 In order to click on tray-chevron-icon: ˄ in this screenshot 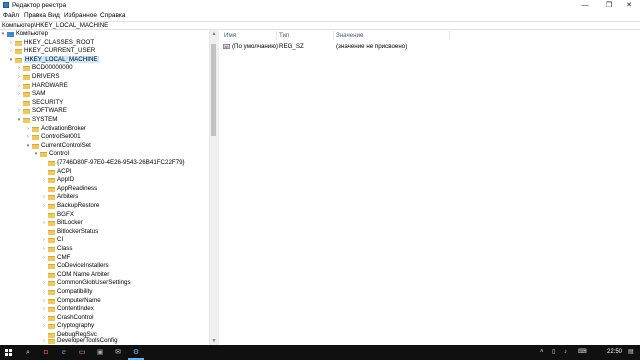, I will do `click(542, 352)`.